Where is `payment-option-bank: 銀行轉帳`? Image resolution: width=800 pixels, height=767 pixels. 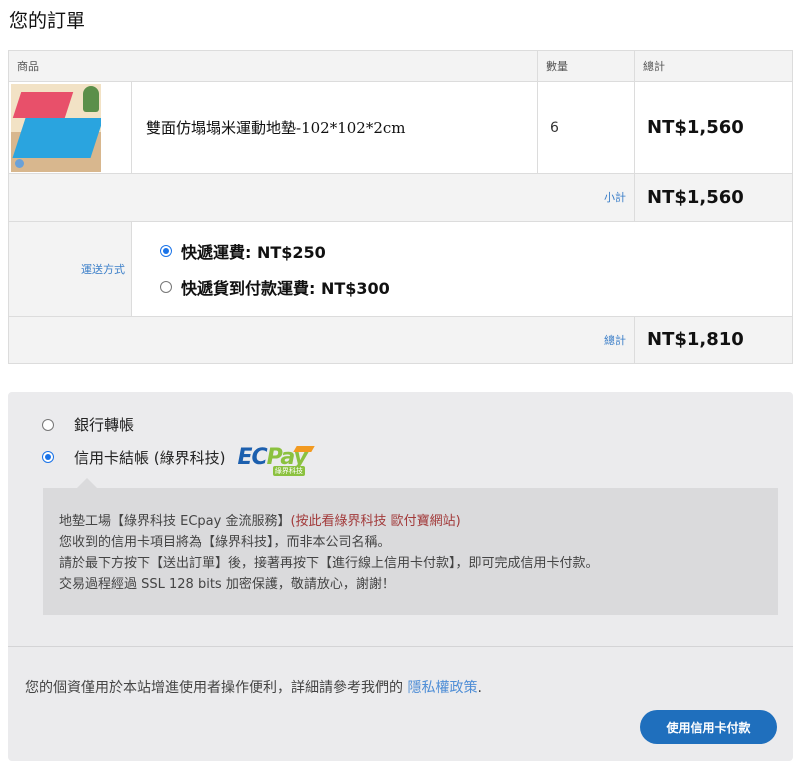 payment-option-bank: 銀行轉帳 is located at coordinates (88, 424).